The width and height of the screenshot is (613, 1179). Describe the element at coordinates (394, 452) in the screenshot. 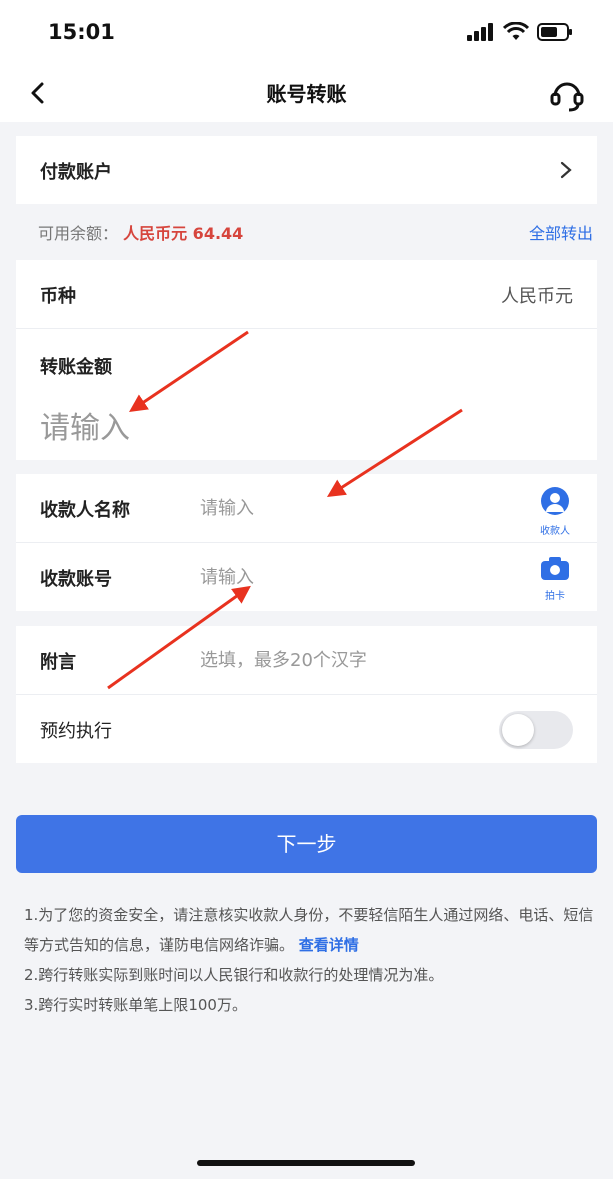

I see `arrow-to-payee-name` at that location.